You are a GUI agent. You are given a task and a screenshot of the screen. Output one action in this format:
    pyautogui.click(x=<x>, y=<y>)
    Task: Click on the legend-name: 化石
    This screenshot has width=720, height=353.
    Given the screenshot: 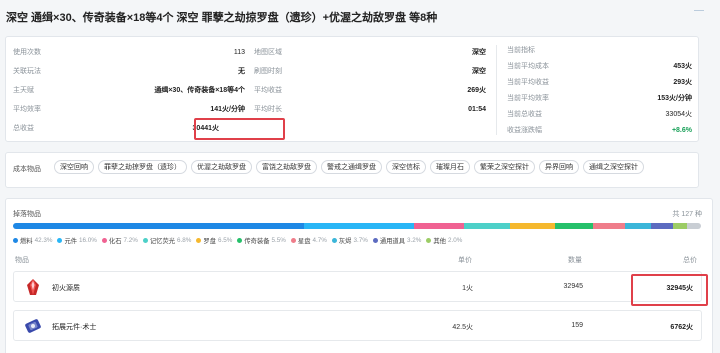 What is the action you would take?
    pyautogui.click(x=115, y=241)
    